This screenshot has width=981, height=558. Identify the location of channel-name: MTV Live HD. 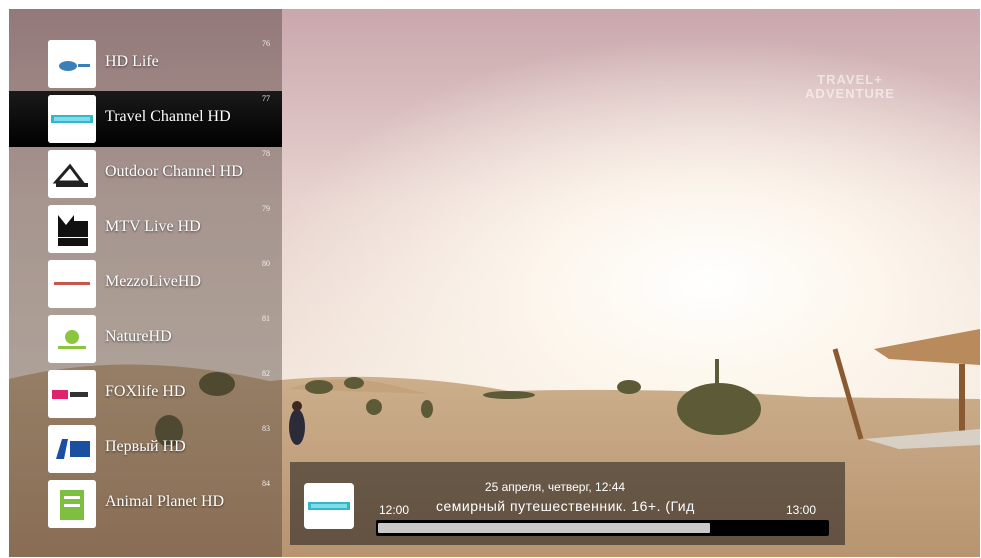
(153, 226).